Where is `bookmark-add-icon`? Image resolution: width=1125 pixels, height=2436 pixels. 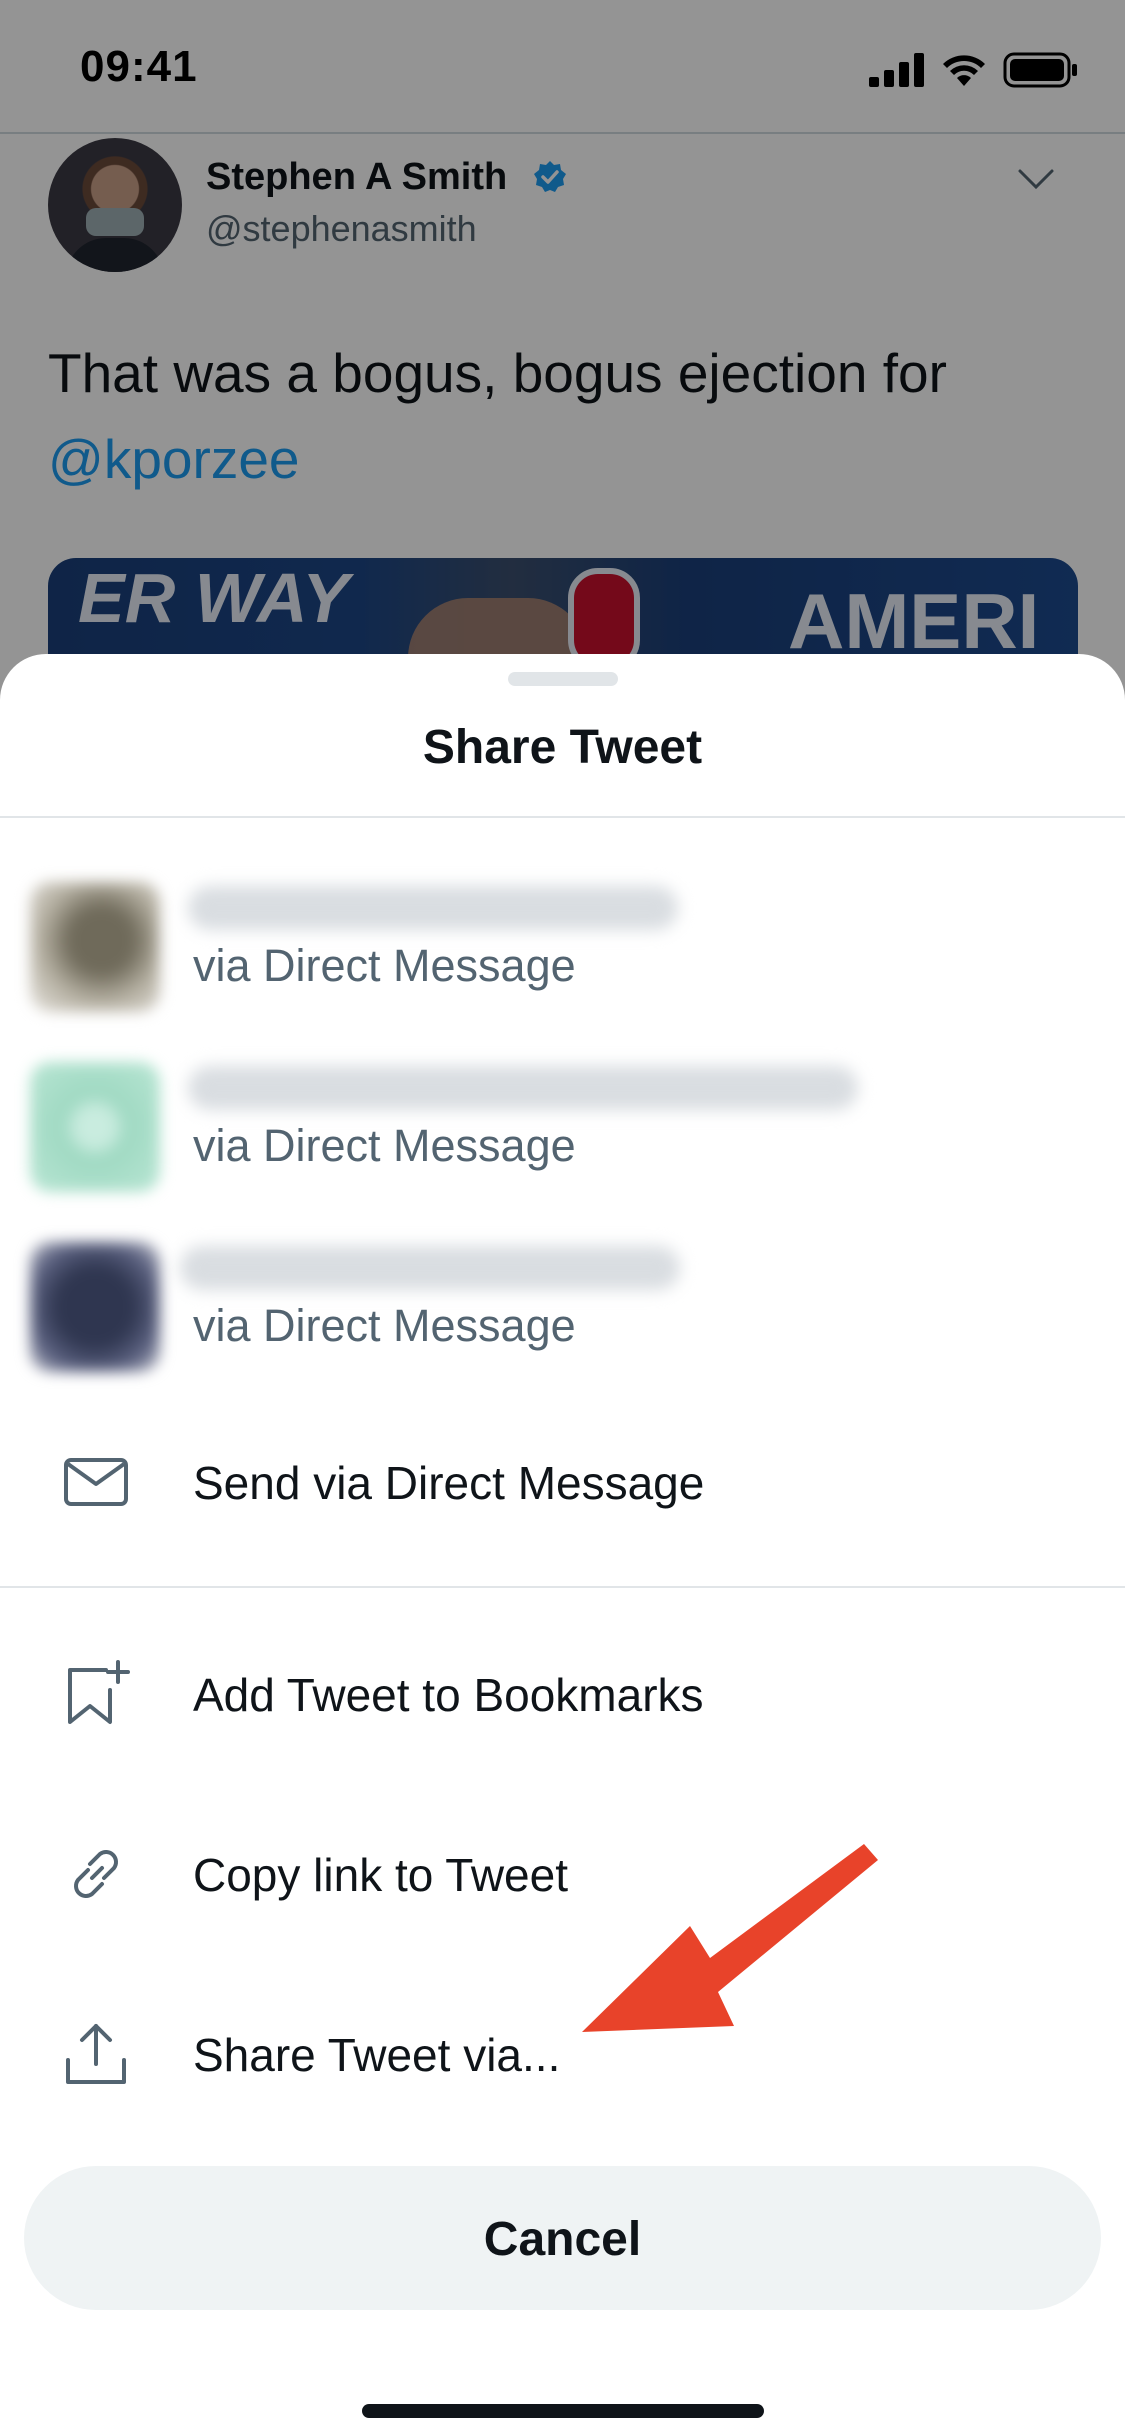 bookmark-add-icon is located at coordinates (99, 1692).